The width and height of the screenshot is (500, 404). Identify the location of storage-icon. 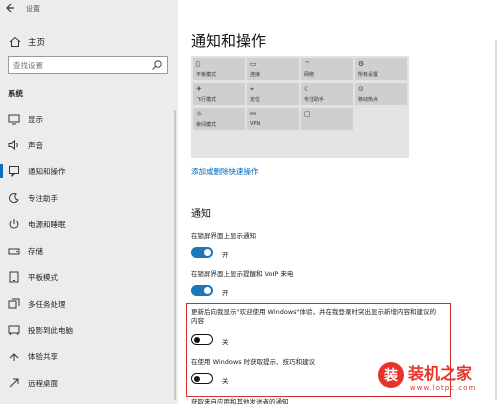
(14, 251).